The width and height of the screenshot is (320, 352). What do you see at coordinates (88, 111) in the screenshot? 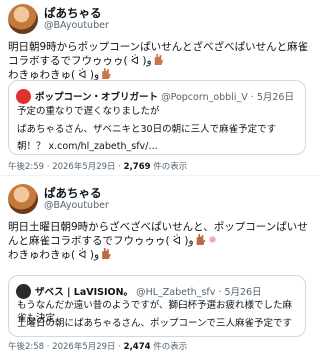
I see `quoted-line: 予定の重なりで遅くなりましたが` at bounding box center [88, 111].